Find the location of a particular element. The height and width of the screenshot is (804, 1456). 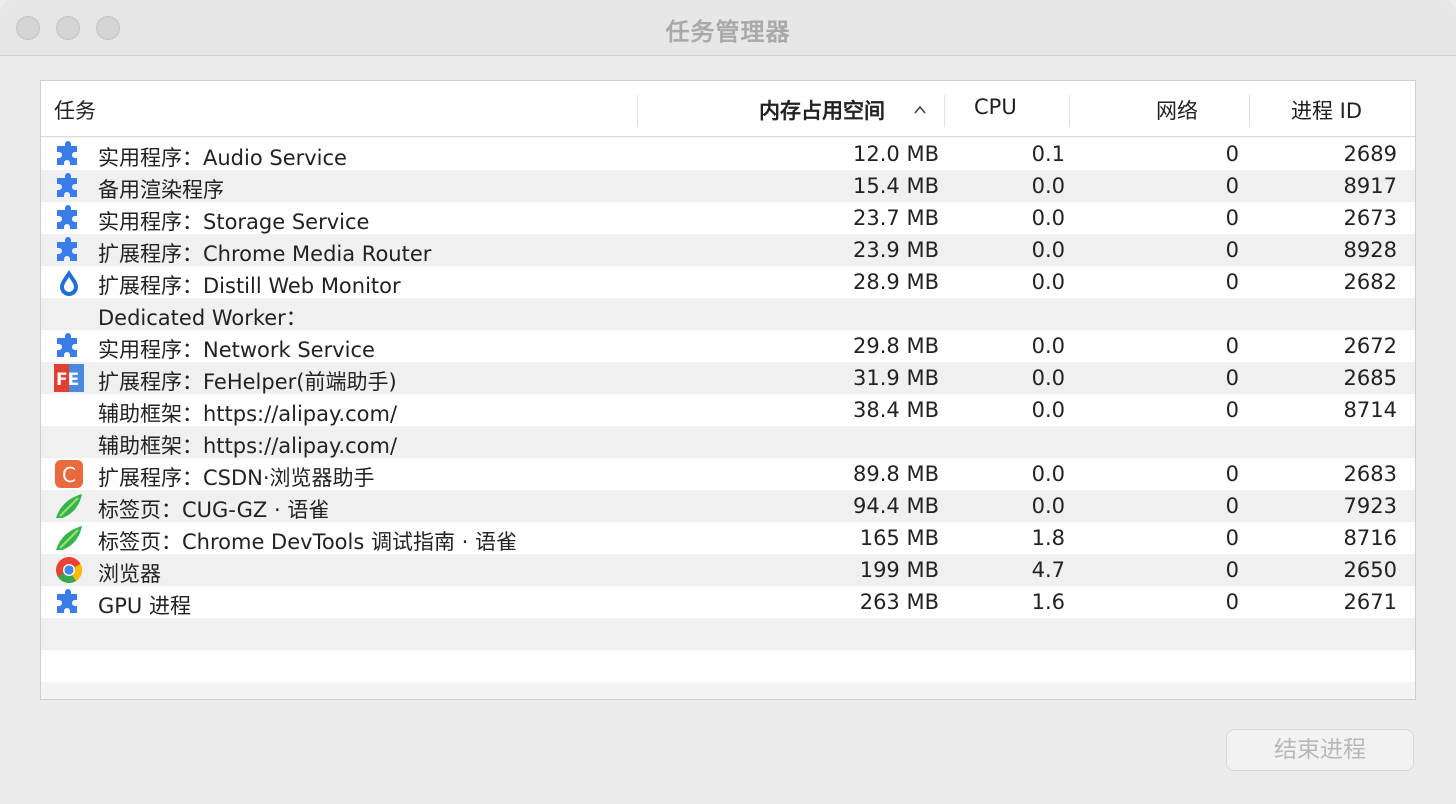

process-id: 2683 is located at coordinates (1370, 474).